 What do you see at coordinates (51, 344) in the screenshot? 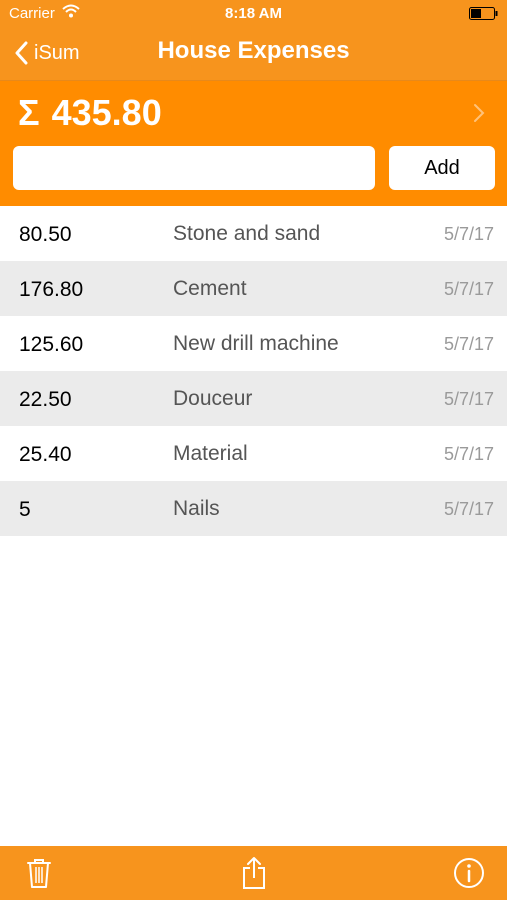
I see `entry-amount: 125.60` at bounding box center [51, 344].